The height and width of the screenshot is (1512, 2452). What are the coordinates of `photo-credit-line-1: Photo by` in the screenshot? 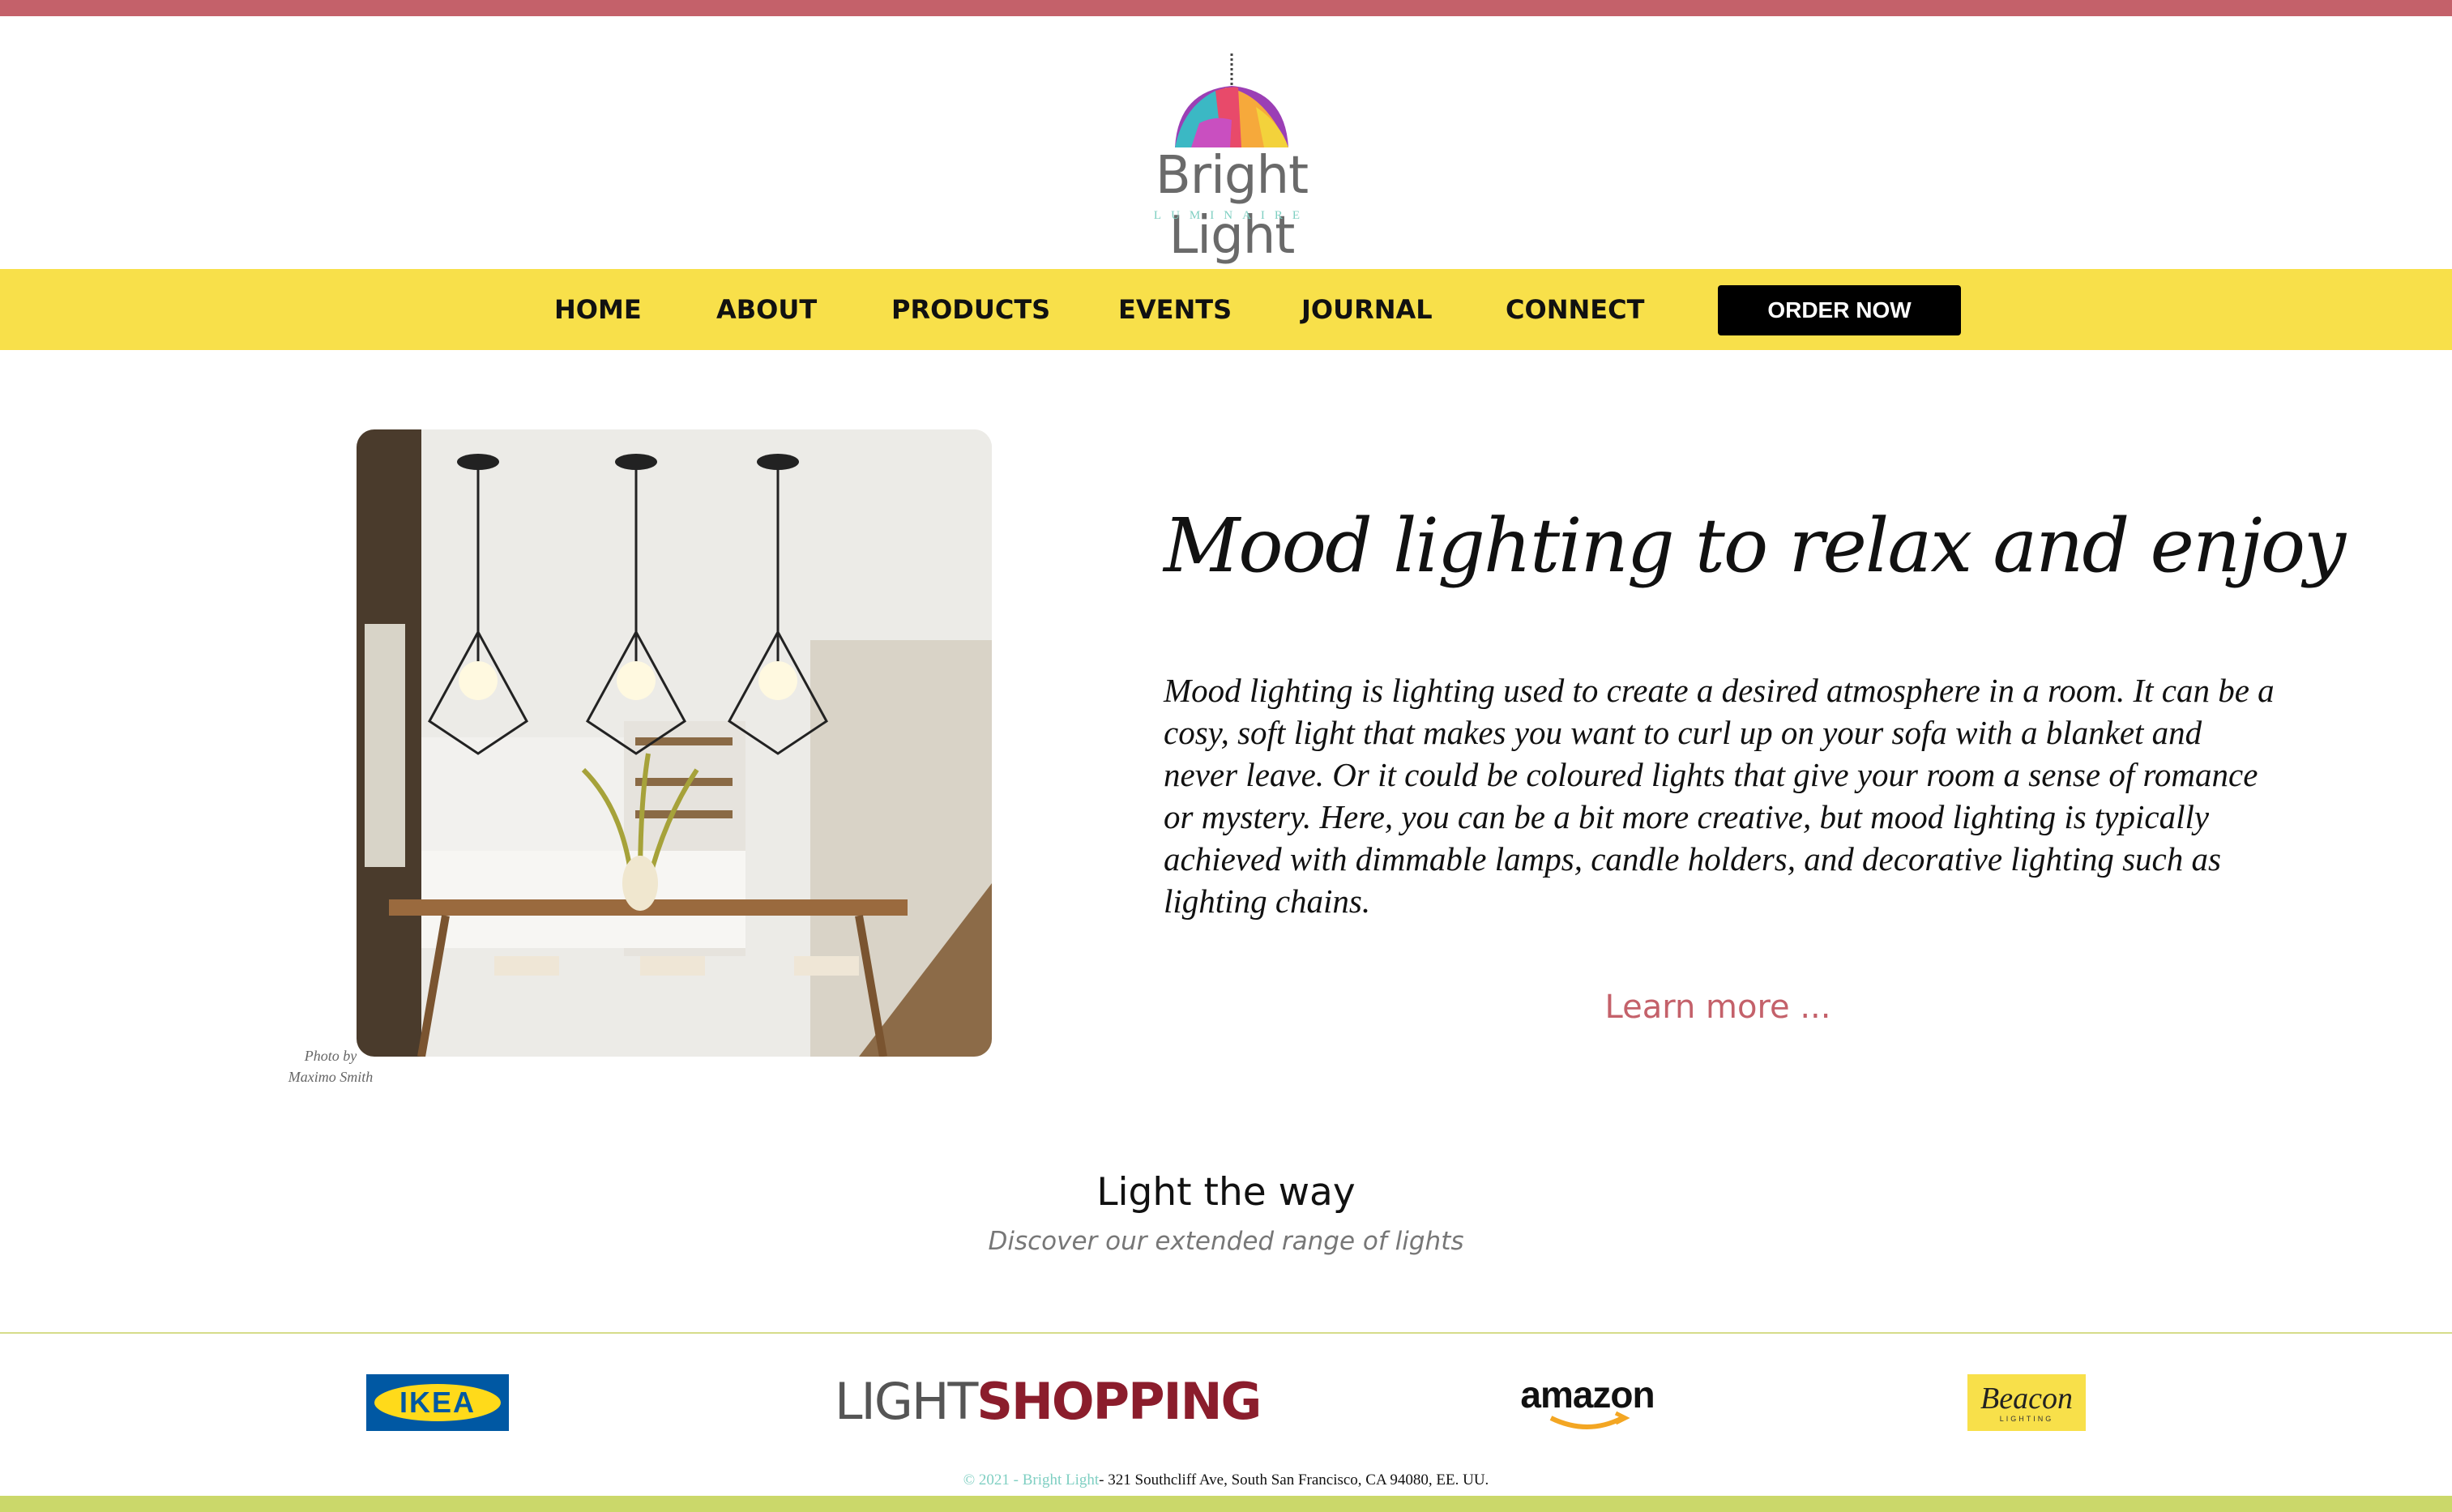 It's located at (330, 1056).